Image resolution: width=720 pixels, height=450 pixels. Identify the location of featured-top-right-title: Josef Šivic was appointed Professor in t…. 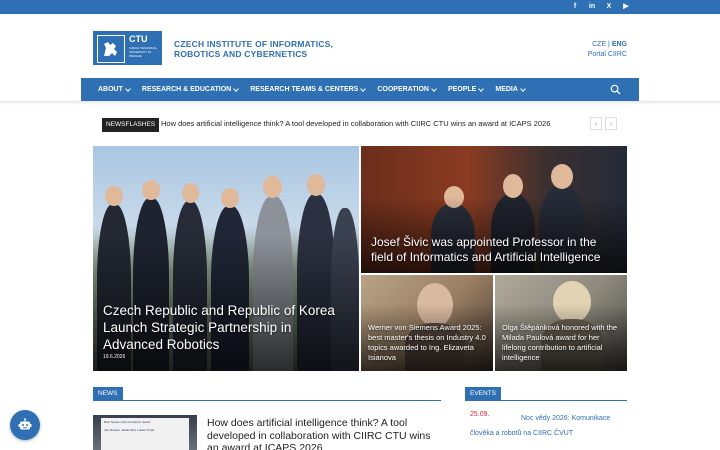
(496, 250).